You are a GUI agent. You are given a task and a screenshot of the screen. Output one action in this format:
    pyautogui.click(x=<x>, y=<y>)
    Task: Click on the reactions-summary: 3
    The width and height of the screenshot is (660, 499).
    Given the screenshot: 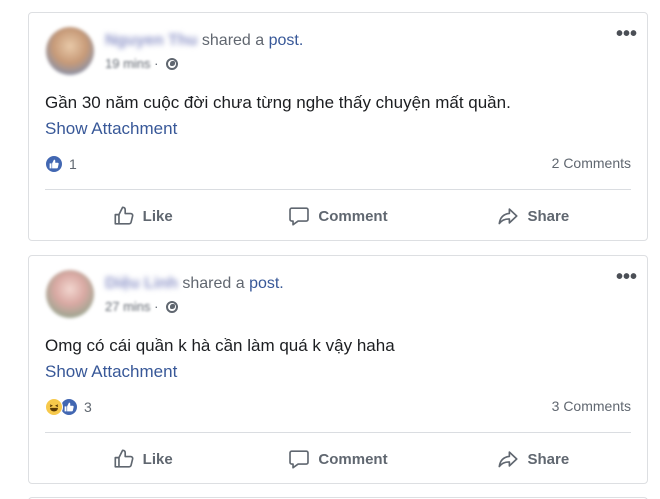 What is the action you would take?
    pyautogui.click(x=68, y=407)
    